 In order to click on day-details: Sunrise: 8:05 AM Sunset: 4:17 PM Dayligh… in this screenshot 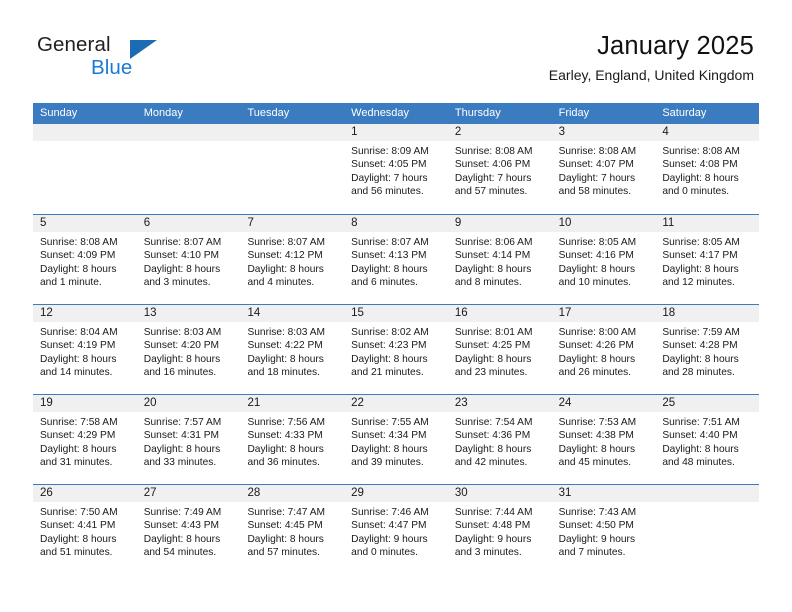, I will do `click(707, 261)`.